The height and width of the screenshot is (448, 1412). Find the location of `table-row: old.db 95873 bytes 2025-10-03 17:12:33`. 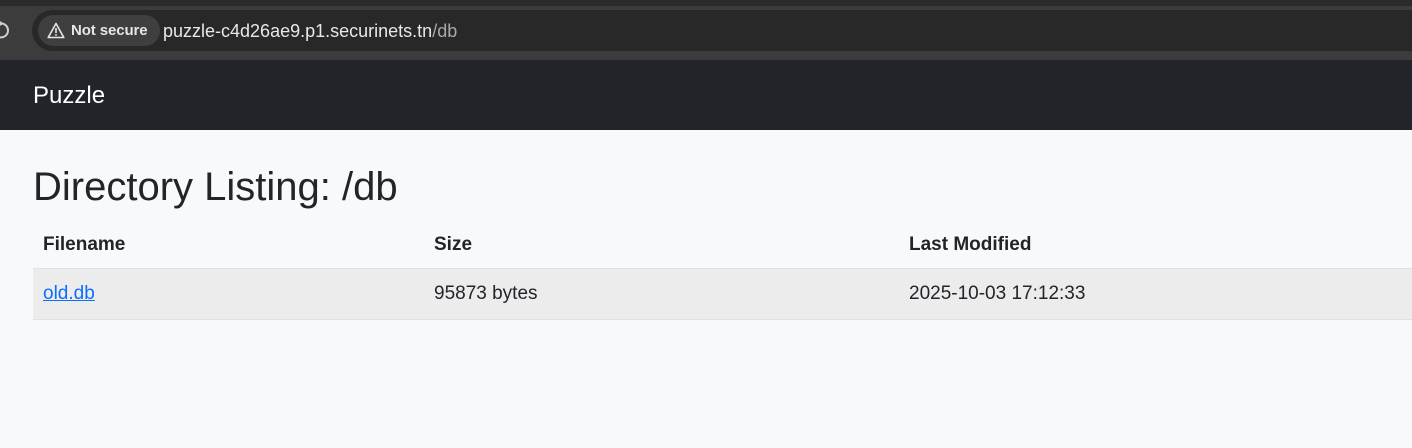

table-row: old.db 95873 bytes 2025-10-03 17:12:33 is located at coordinates (722, 294).